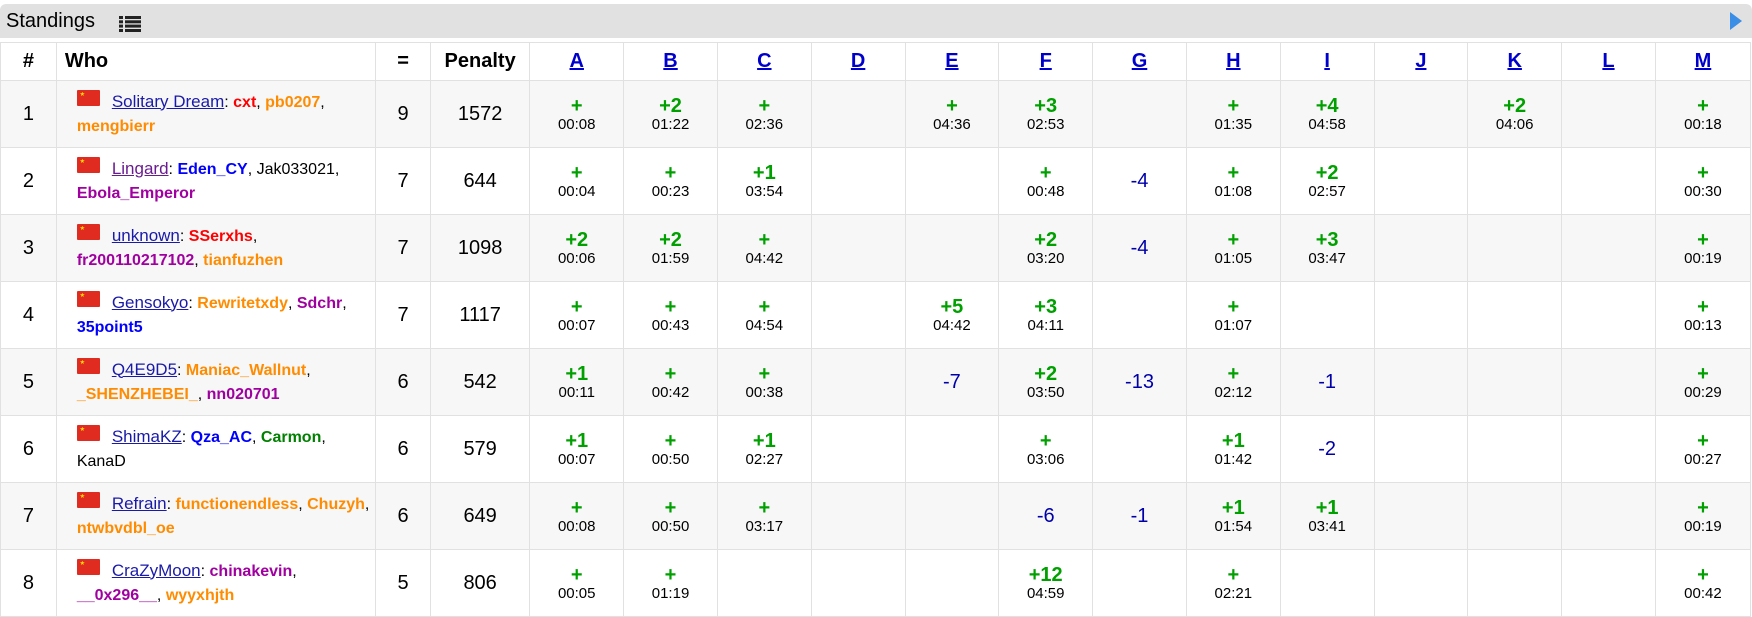 The width and height of the screenshot is (1752, 617). What do you see at coordinates (480, 449) in the screenshot?
I see `penalty-cell: 579` at bounding box center [480, 449].